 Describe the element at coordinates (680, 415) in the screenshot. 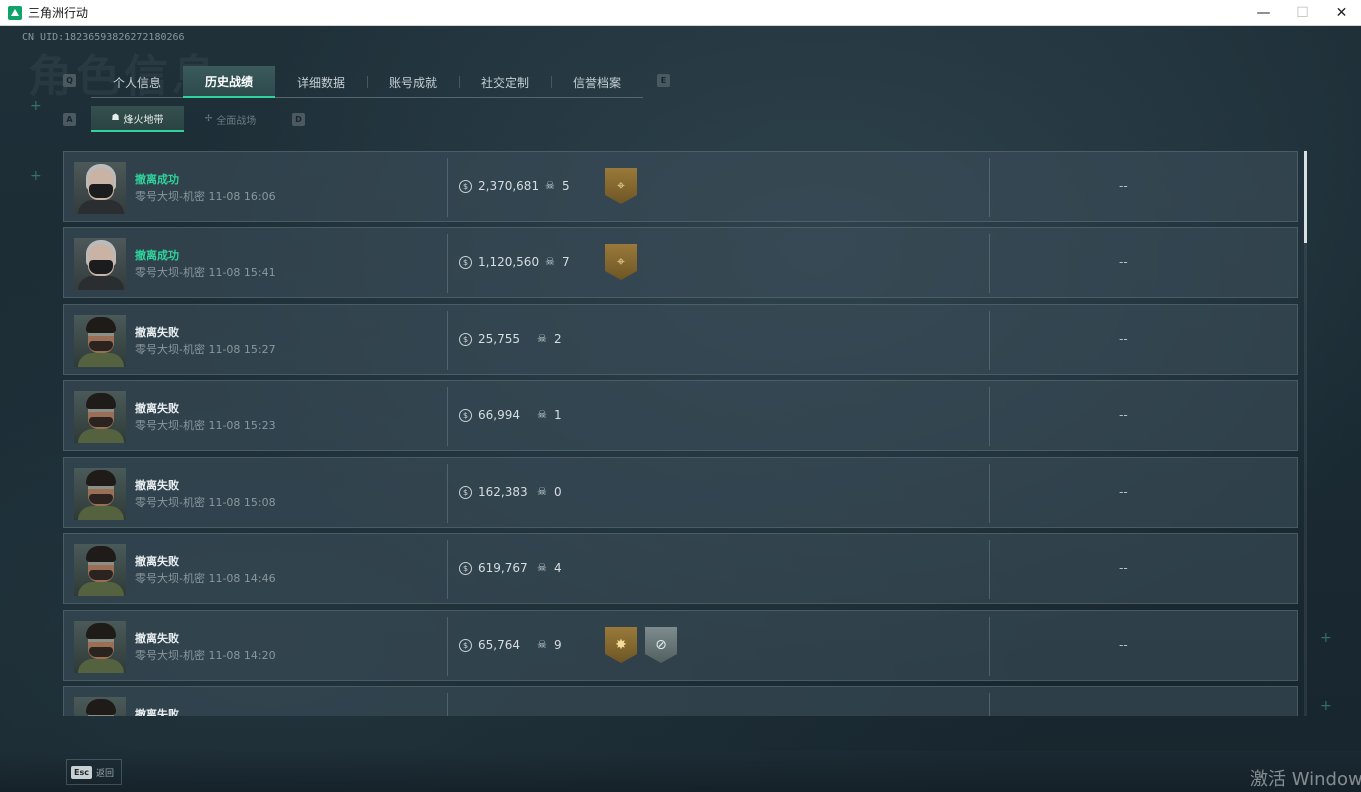

I see `match-record-row: 撤离失败 零号大坝-机密 11-08 15:23 $ 66,994 ☠ 1 --` at that location.